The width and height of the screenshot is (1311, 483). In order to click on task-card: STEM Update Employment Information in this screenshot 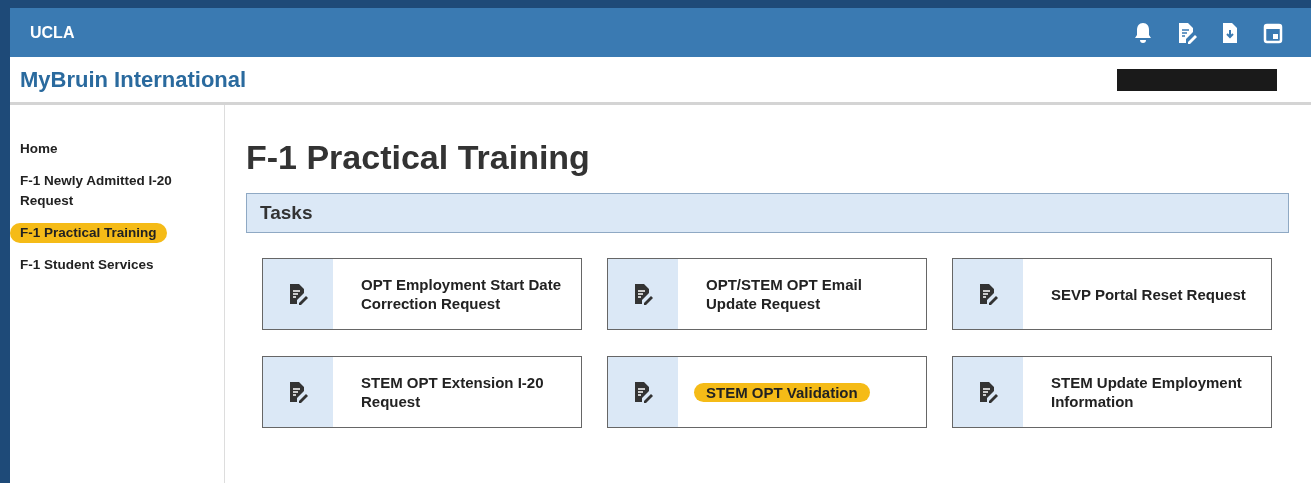, I will do `click(1112, 392)`.